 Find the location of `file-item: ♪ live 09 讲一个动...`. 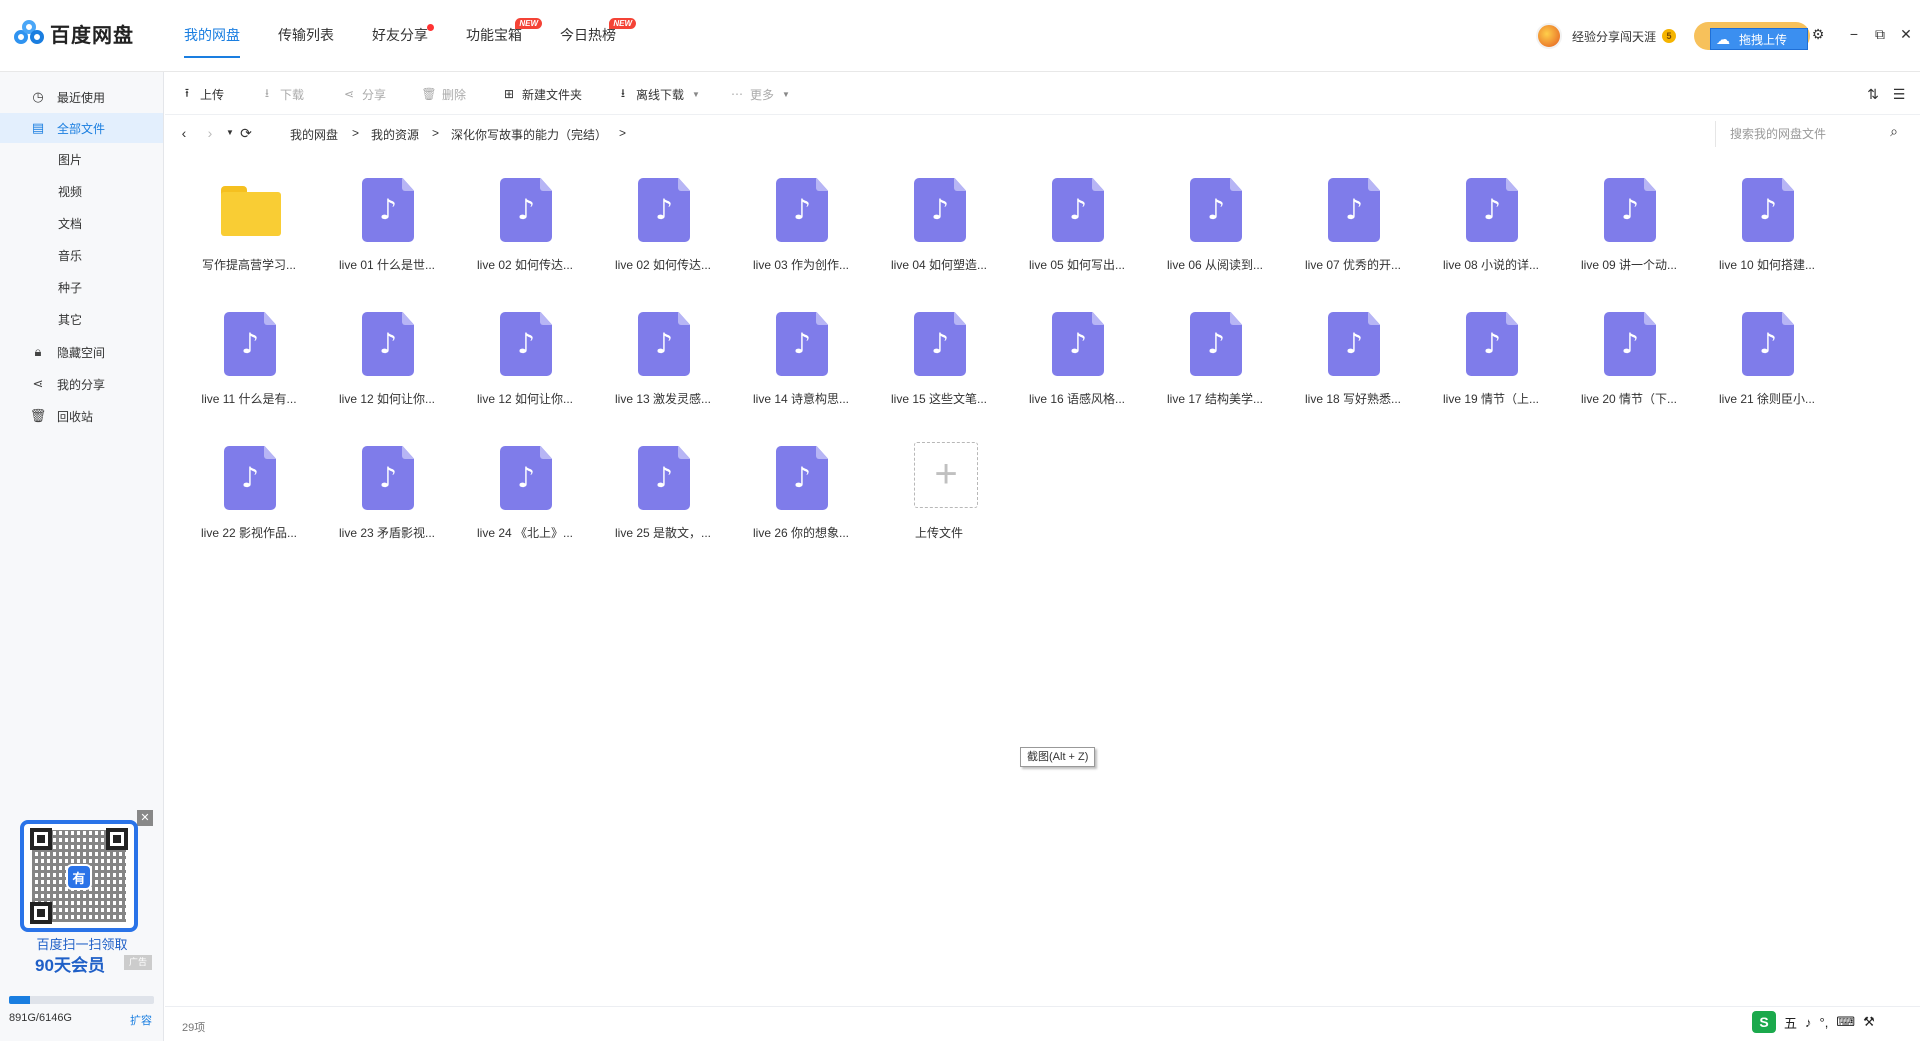

file-item: ♪ live 09 讲一个动... is located at coordinates (1629, 225).